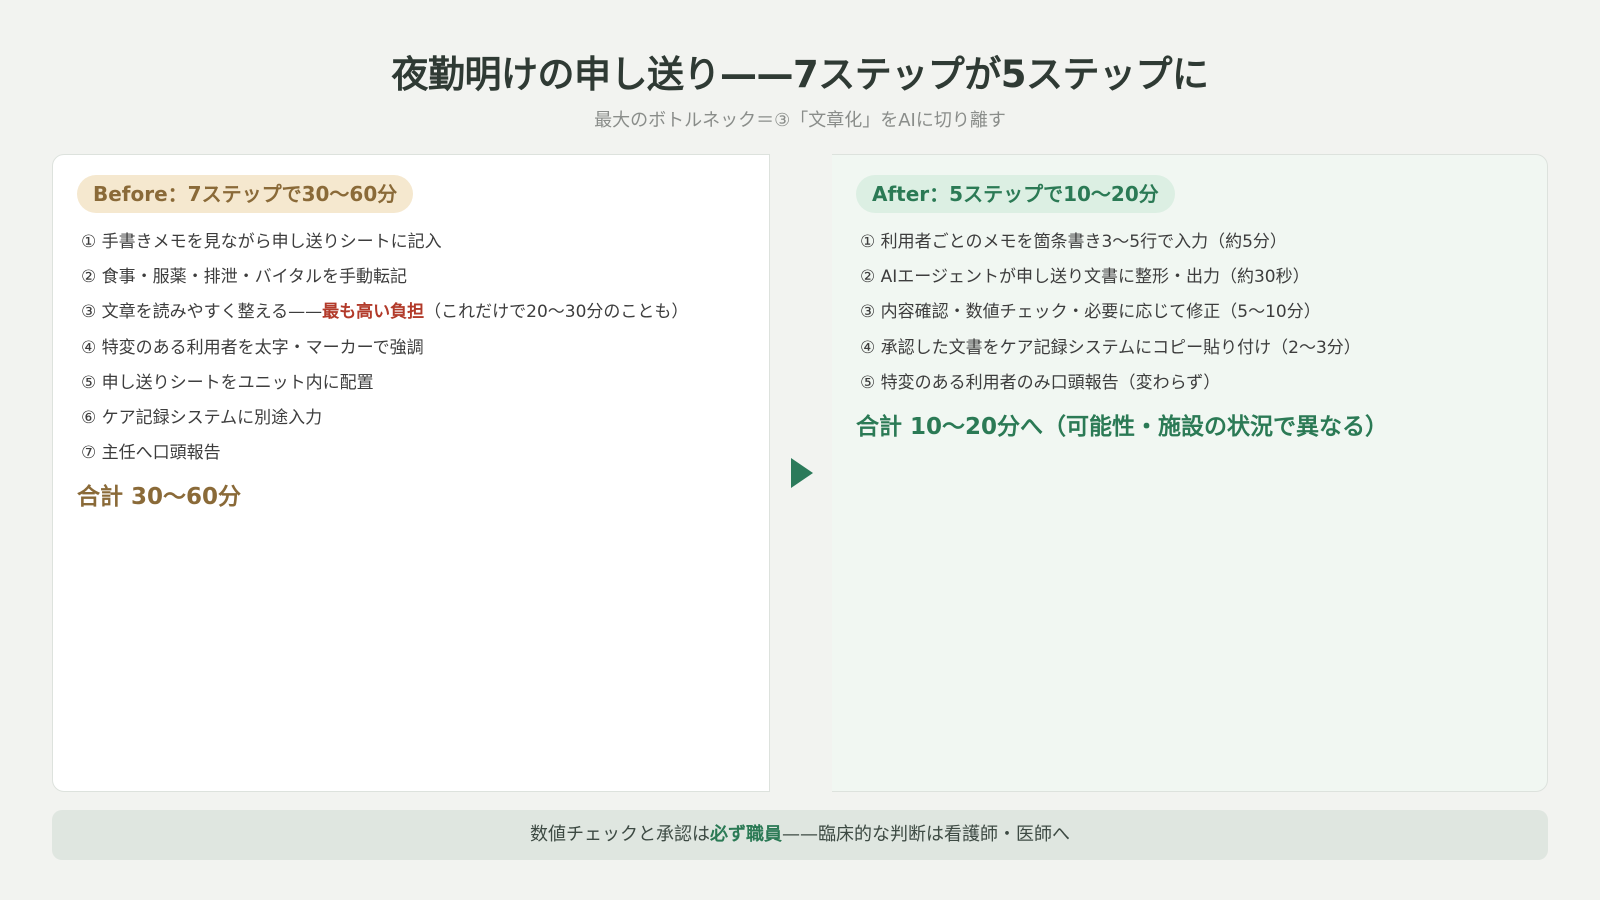 This screenshot has height=900, width=1600. What do you see at coordinates (746, 834) in the screenshot?
I see `footer-emphasis: 必ず職員` at bounding box center [746, 834].